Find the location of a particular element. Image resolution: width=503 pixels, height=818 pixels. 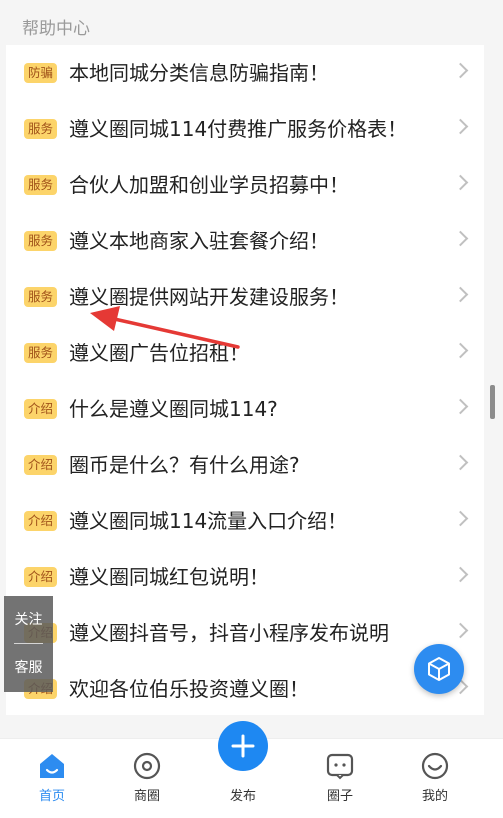

list-item: 服务 遵义圈广告位招租！ is located at coordinates (245, 353).